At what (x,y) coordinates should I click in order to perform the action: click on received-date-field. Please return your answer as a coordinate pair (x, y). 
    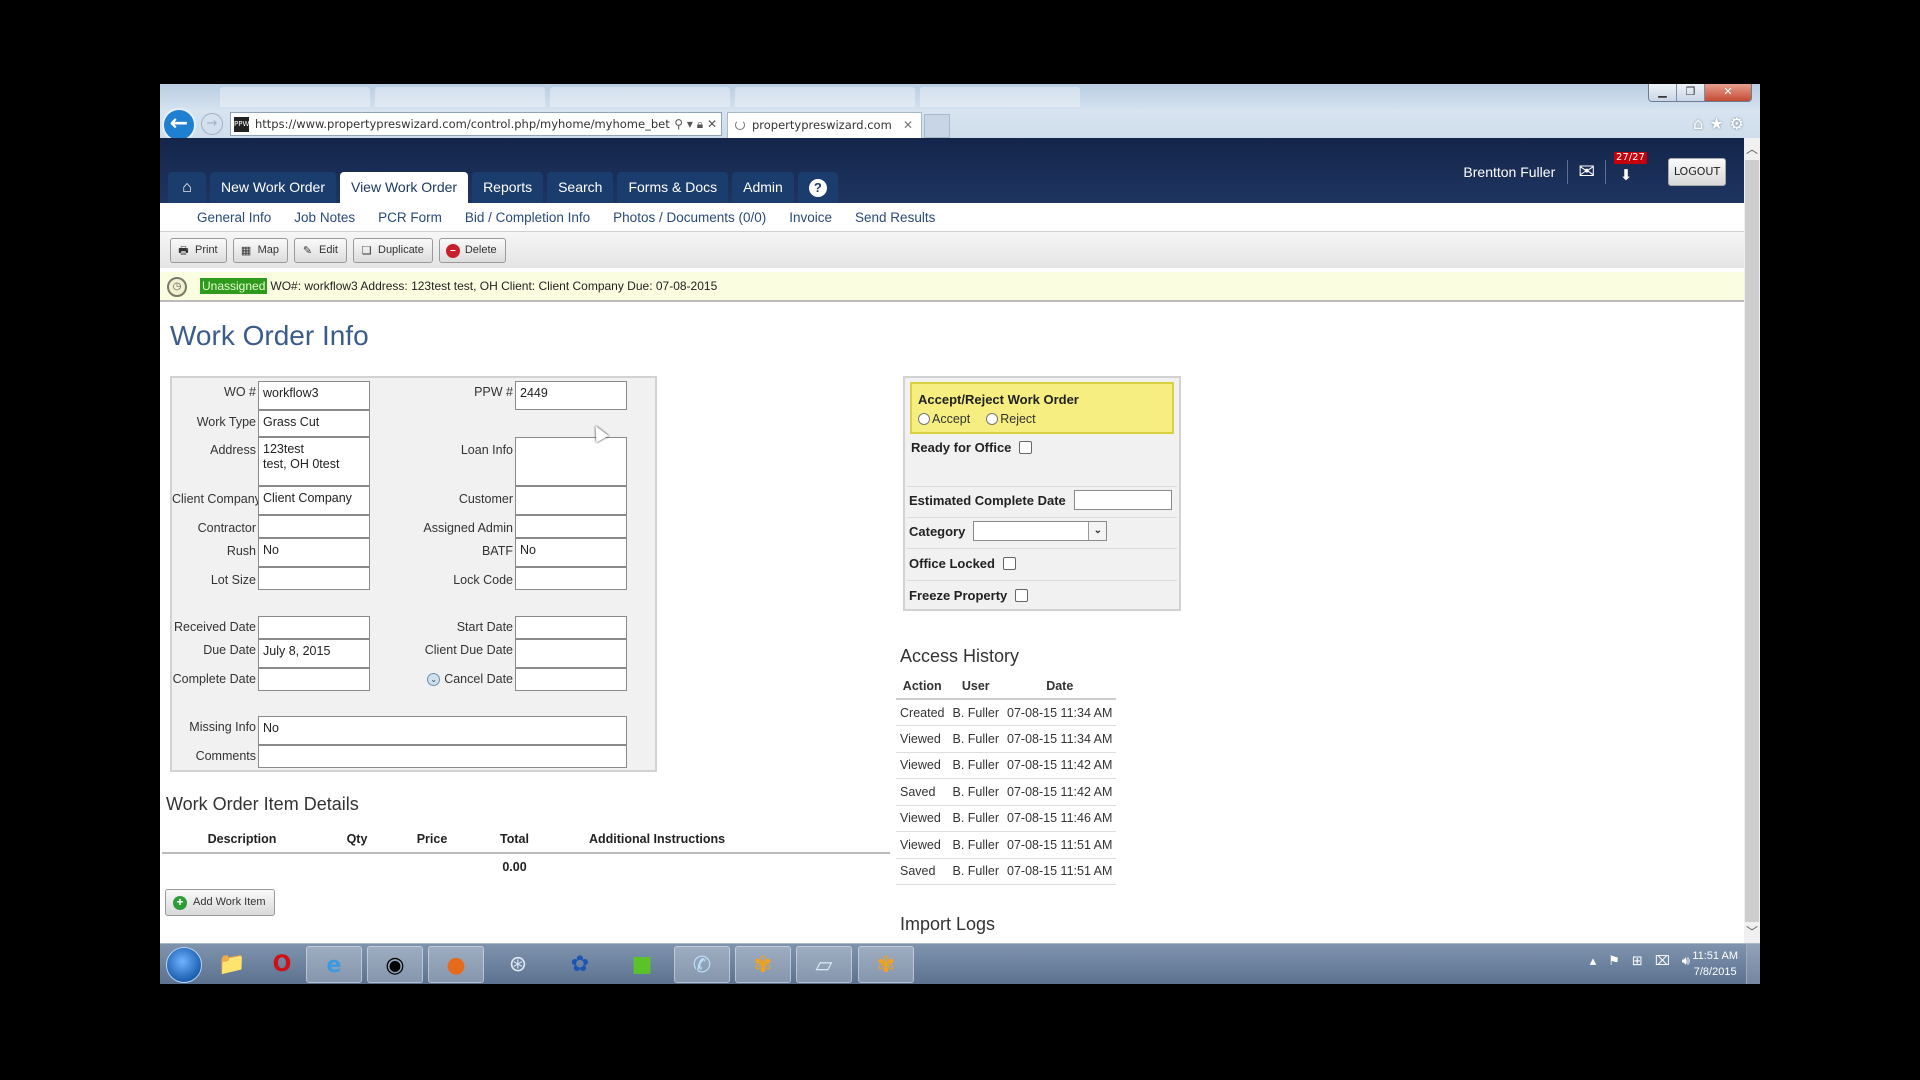
    Looking at the image, I should click on (314, 627).